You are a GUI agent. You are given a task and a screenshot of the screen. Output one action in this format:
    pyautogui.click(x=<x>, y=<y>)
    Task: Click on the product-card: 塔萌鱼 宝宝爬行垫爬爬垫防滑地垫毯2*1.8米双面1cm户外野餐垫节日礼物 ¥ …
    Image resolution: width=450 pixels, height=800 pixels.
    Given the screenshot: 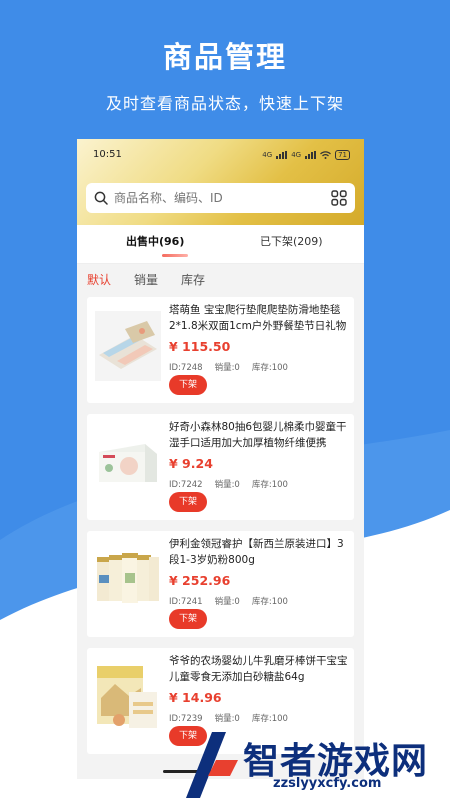 What is the action you would take?
    pyautogui.click(x=220, y=350)
    